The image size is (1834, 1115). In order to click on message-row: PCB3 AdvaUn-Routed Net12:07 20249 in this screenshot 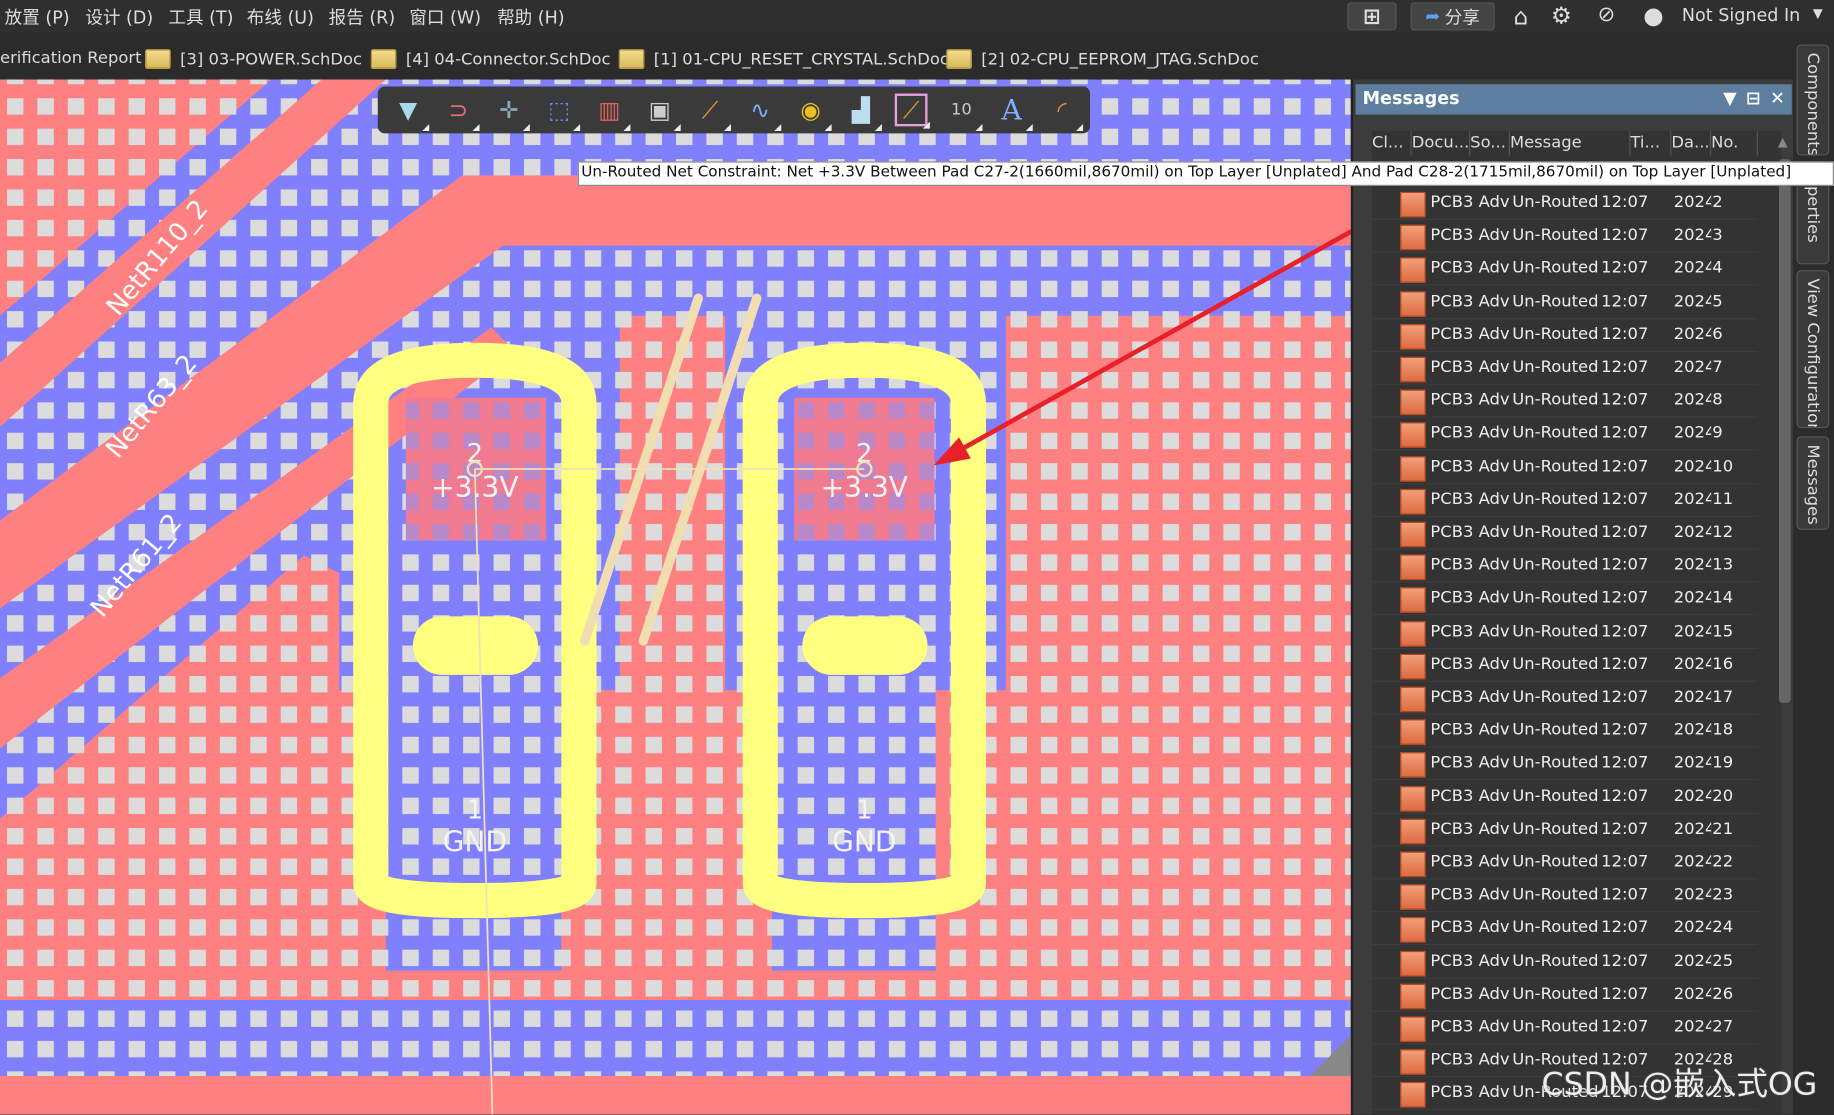, I will do `click(1564, 434)`.